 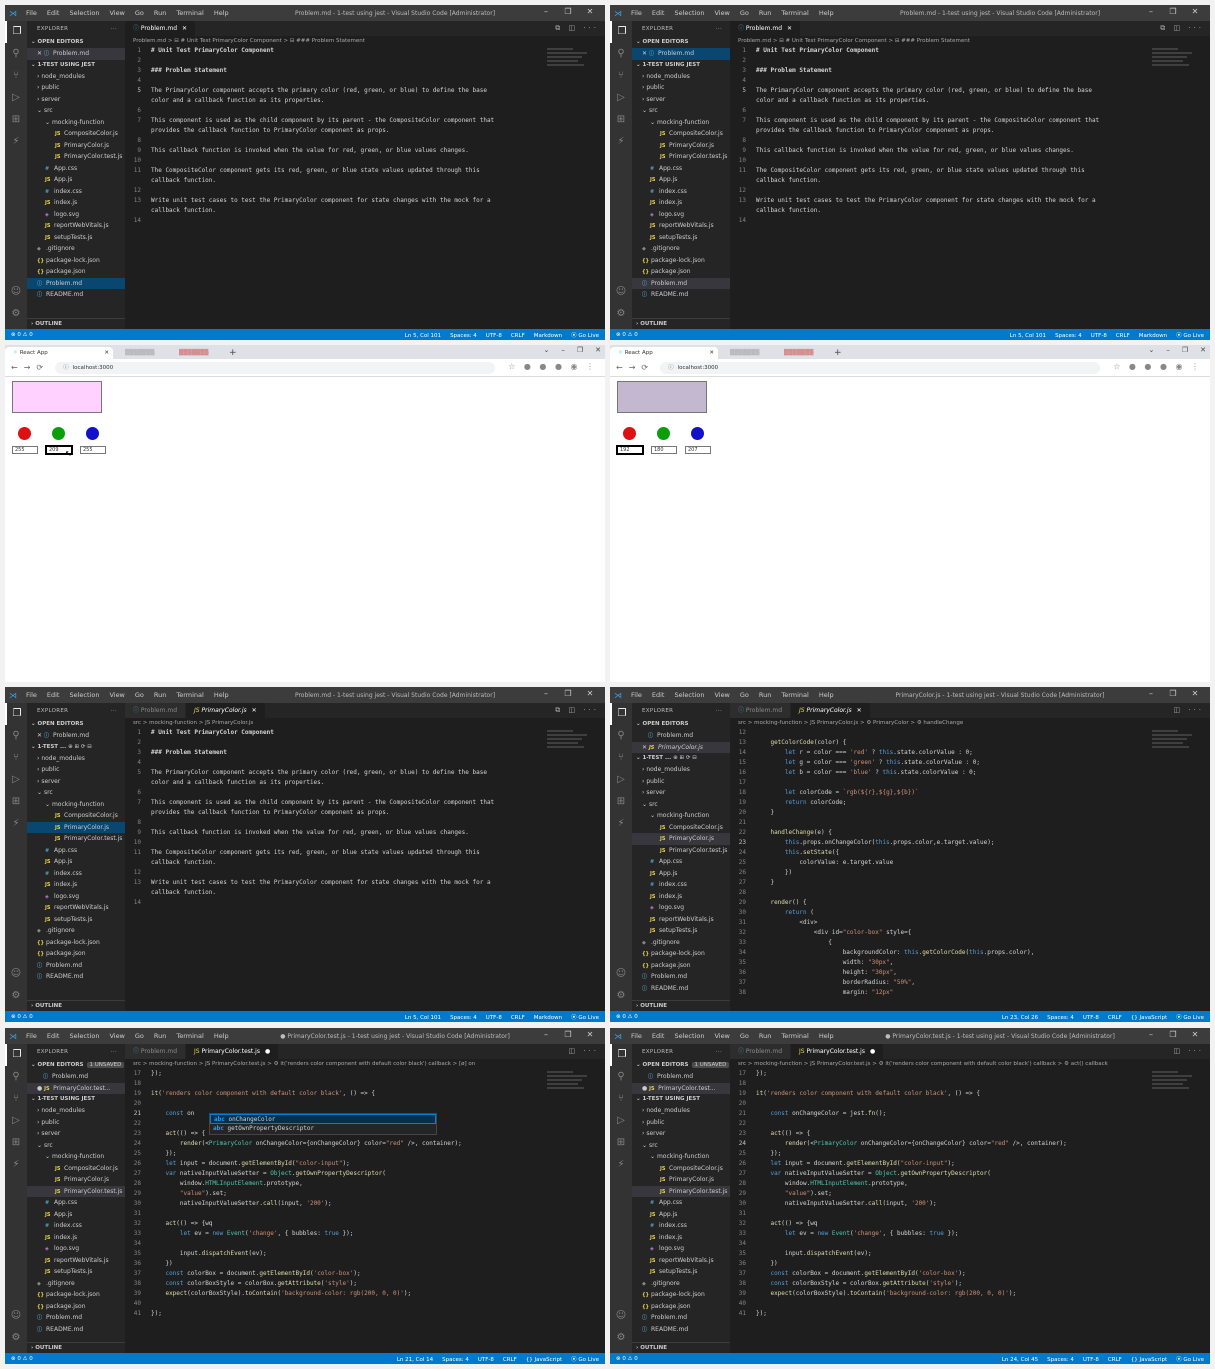 I want to click on file-problem: ⓘ Problem.md, so click(x=681, y=977).